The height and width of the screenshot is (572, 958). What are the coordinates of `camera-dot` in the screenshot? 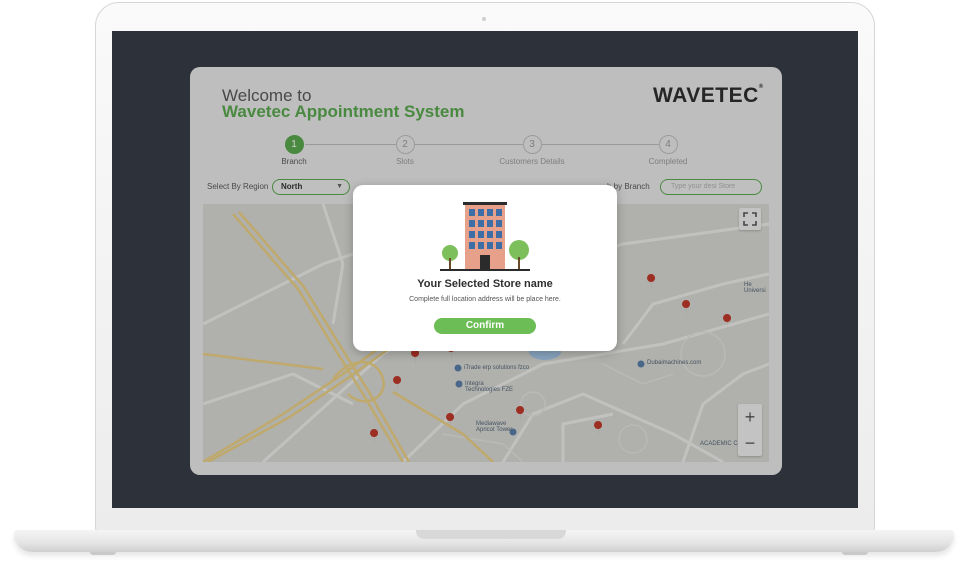 It's located at (484, 19).